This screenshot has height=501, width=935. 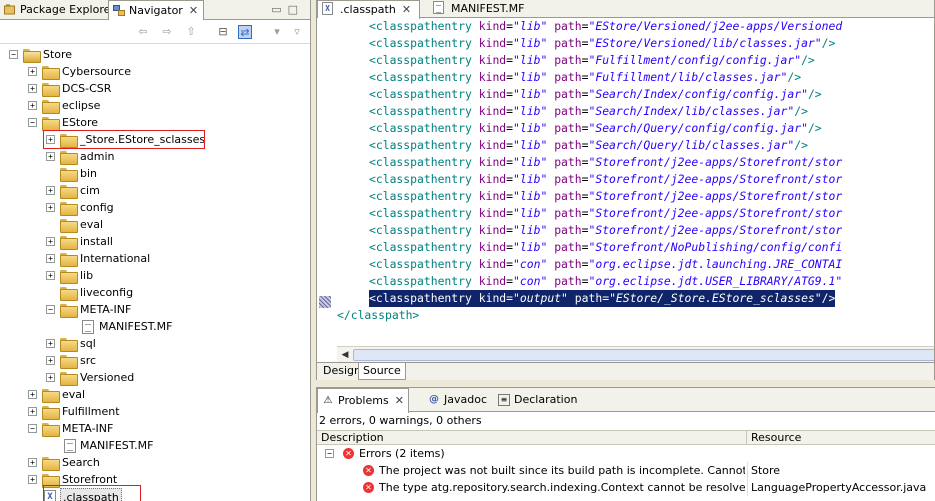 I want to click on tree-node-label: lib, so click(x=87, y=275).